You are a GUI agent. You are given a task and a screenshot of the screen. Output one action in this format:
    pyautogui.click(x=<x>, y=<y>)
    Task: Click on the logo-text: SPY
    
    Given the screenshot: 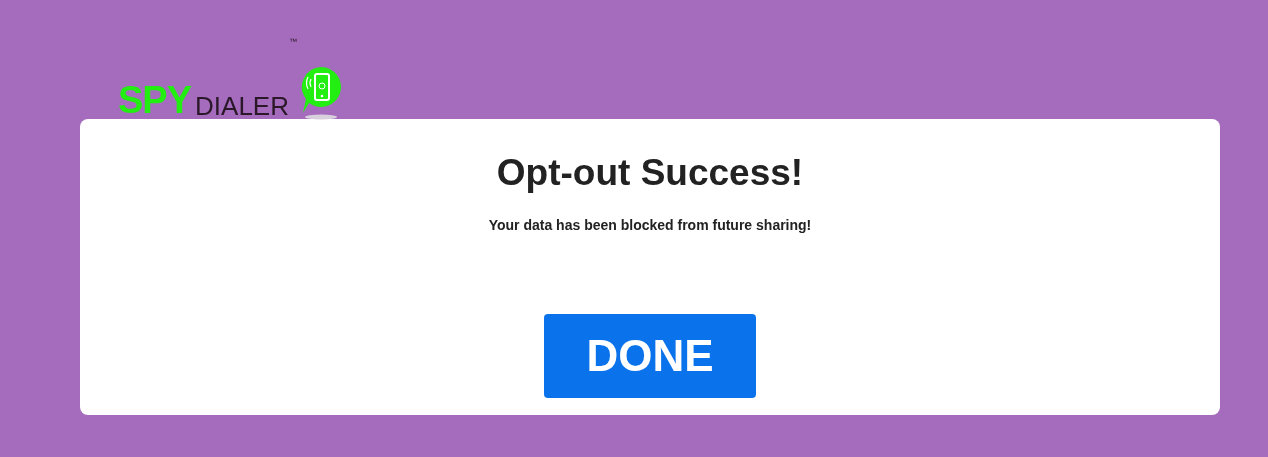 What is the action you would take?
    pyautogui.click(x=155, y=100)
    